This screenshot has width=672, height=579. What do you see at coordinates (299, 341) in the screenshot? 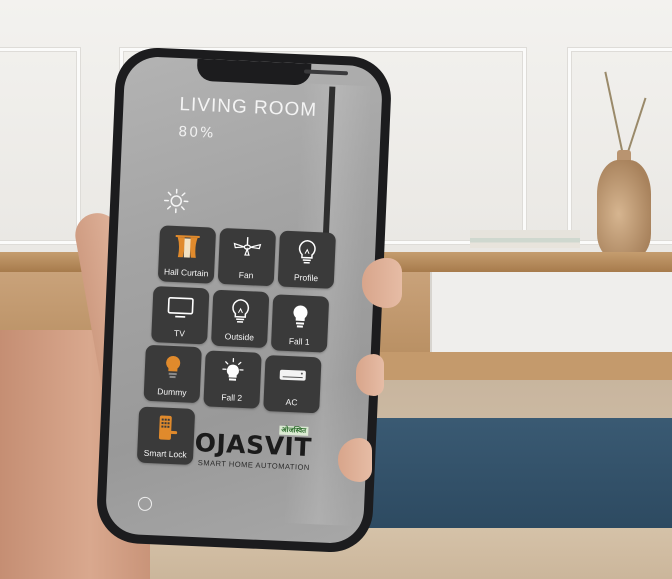
I see `tile-label: Fall 1` at bounding box center [299, 341].